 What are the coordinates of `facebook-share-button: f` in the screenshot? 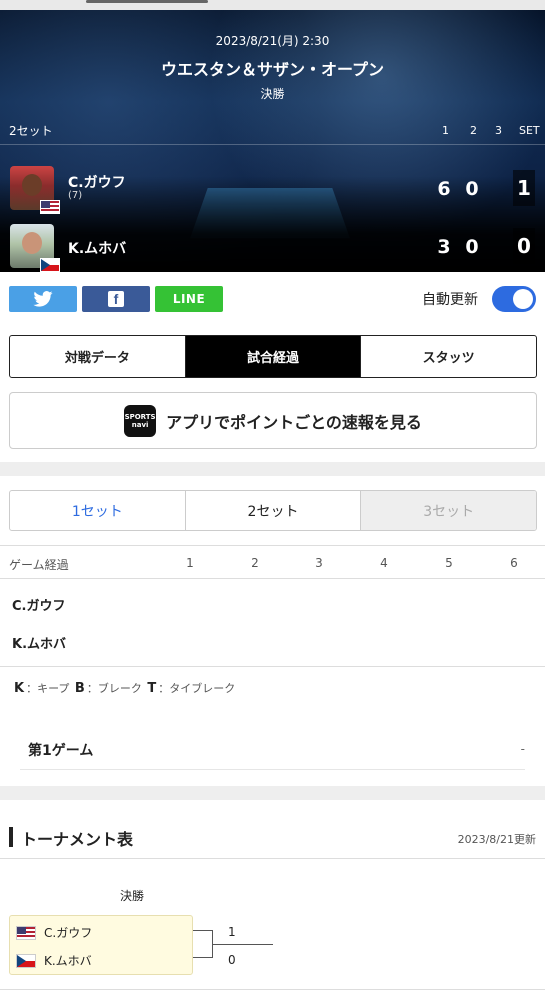 It's located at (116, 299).